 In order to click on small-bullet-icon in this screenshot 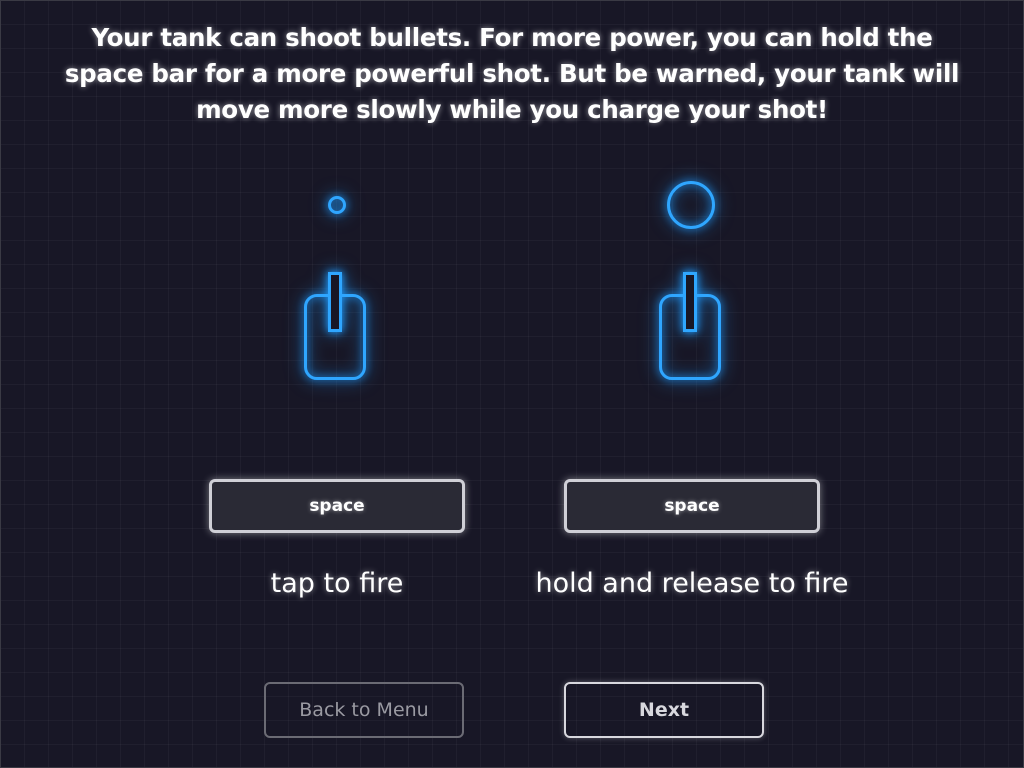, I will do `click(337, 205)`.